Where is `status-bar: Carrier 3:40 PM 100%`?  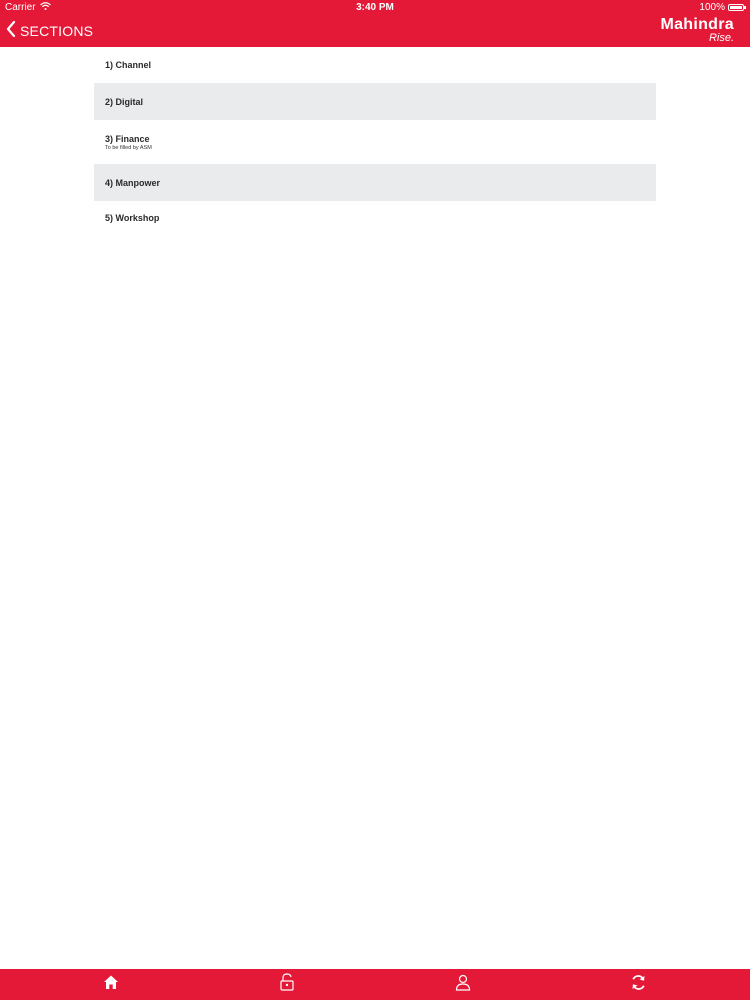
status-bar: Carrier 3:40 PM 100% is located at coordinates (375, 7).